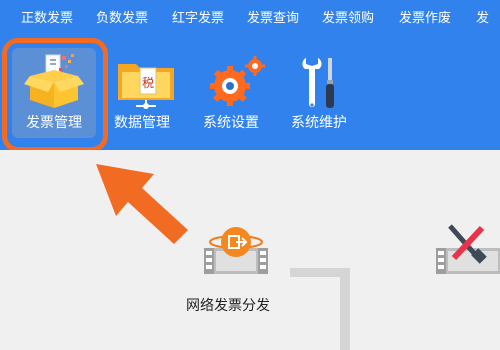 This screenshot has height=350, width=500. What do you see at coordinates (228, 306) in the screenshot?
I see `feature-label-network-invoice-dispatch: 网络发票分发` at bounding box center [228, 306].